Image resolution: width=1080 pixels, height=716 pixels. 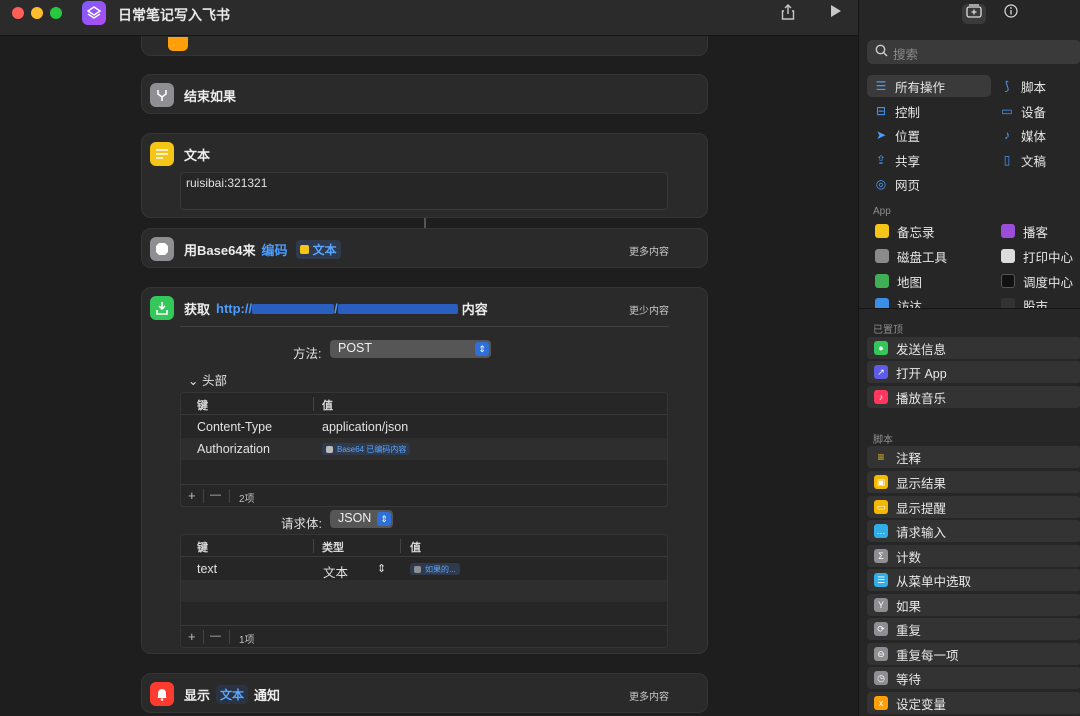 I want to click on shortcuts-app-icon, so click(x=94, y=13).